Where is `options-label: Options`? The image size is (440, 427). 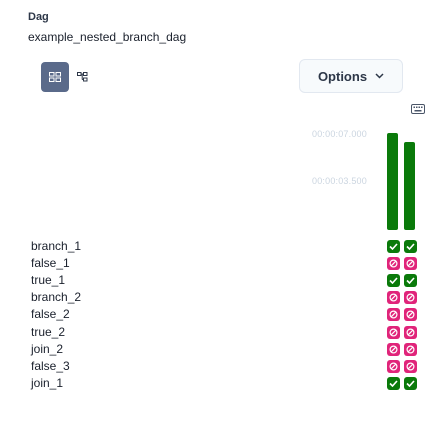 options-label: Options is located at coordinates (342, 76).